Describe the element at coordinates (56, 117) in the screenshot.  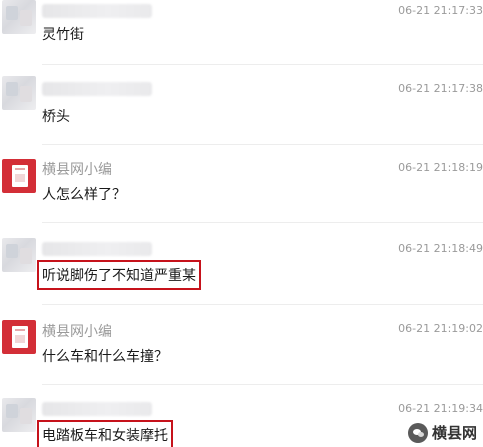
I see `comment-text: 桥头` at that location.